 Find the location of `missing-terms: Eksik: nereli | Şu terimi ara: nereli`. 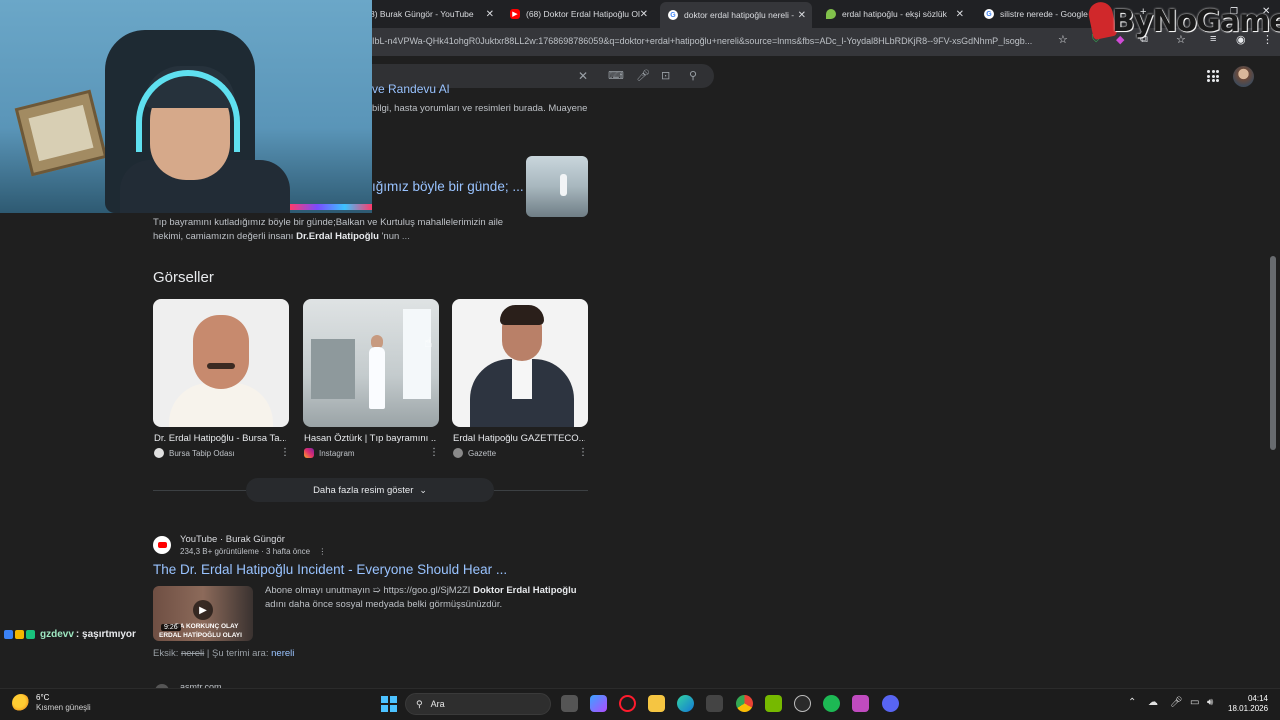

missing-terms: Eksik: nereli | Şu terimi ara: nereli is located at coordinates (223, 653).